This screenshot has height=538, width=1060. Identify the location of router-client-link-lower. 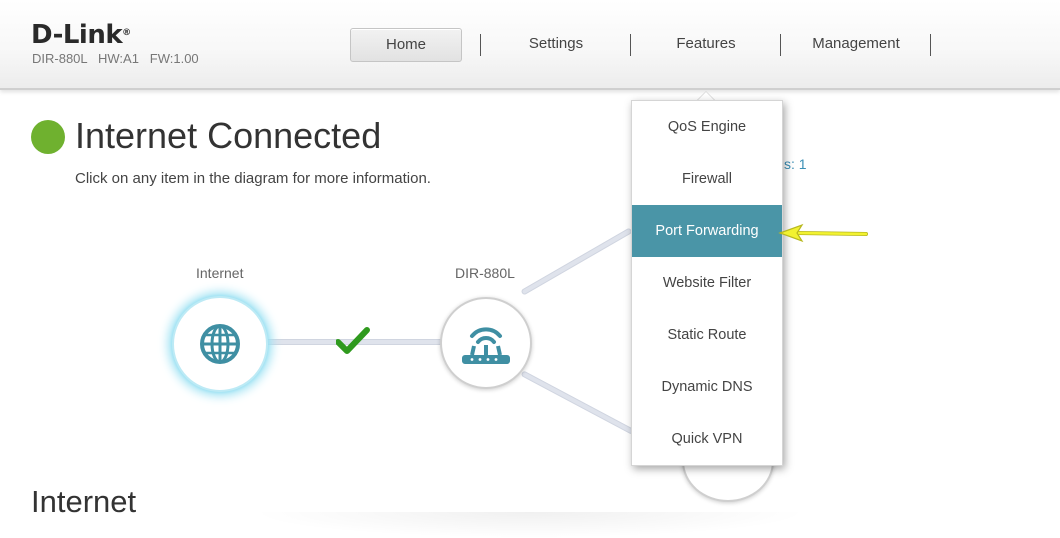
(577, 402).